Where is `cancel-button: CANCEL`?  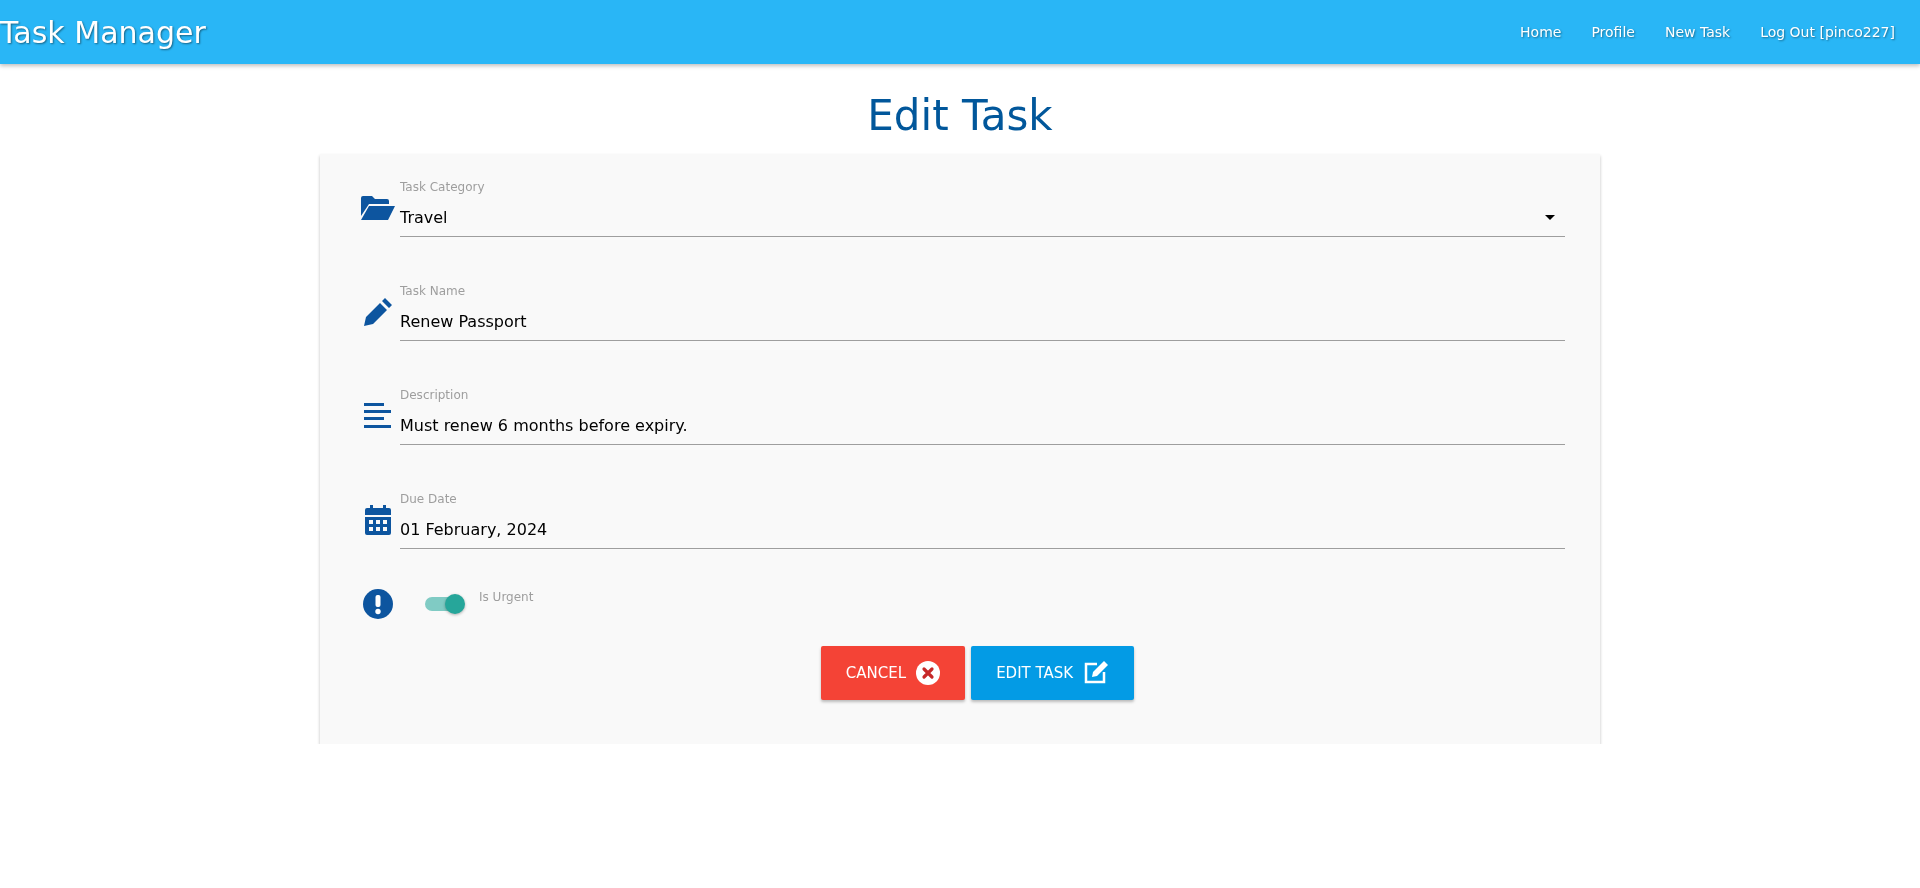 cancel-button: CANCEL is located at coordinates (893, 673).